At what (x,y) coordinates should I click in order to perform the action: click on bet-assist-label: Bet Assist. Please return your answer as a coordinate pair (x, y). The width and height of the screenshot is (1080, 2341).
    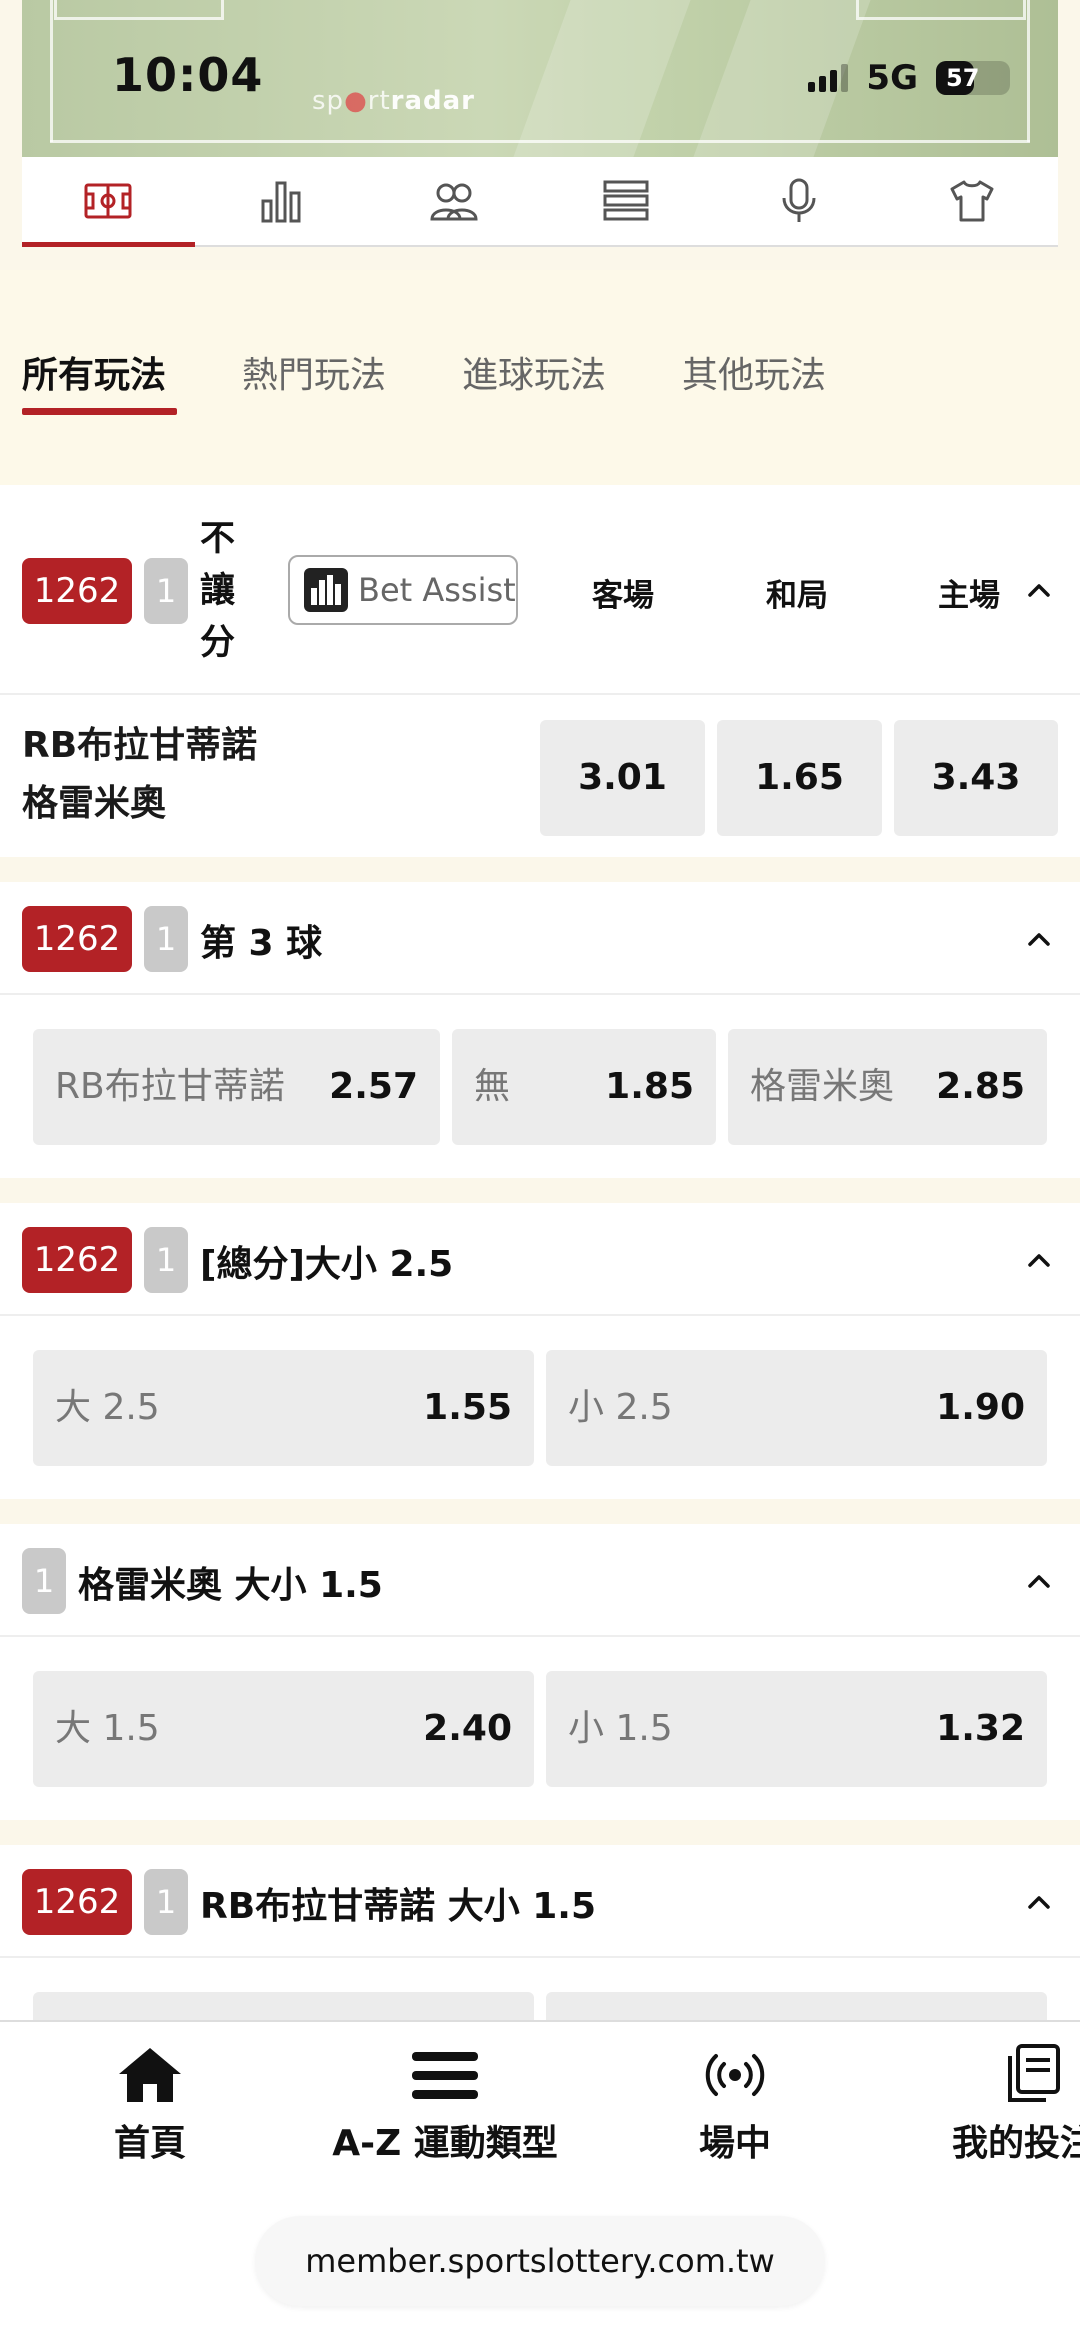
    Looking at the image, I should click on (437, 590).